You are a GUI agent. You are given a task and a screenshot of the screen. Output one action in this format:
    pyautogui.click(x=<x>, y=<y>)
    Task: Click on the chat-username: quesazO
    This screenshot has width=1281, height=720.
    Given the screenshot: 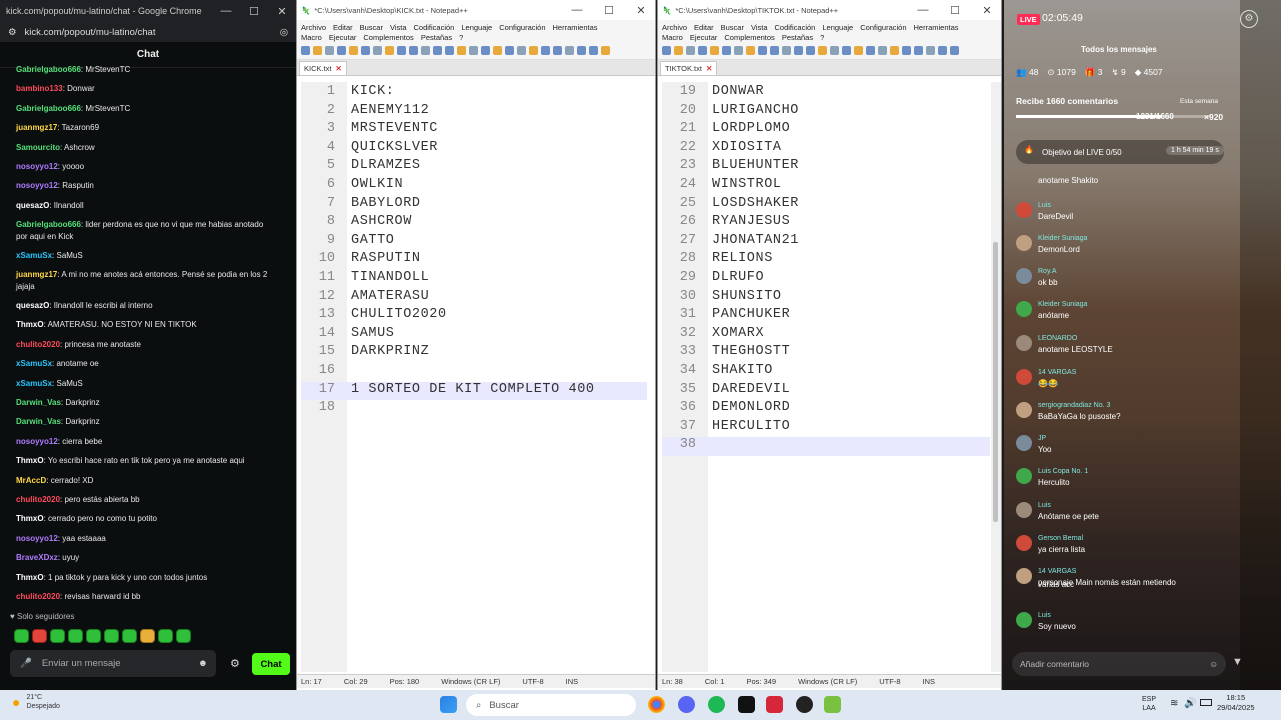 What is the action you would take?
    pyautogui.click(x=32, y=205)
    